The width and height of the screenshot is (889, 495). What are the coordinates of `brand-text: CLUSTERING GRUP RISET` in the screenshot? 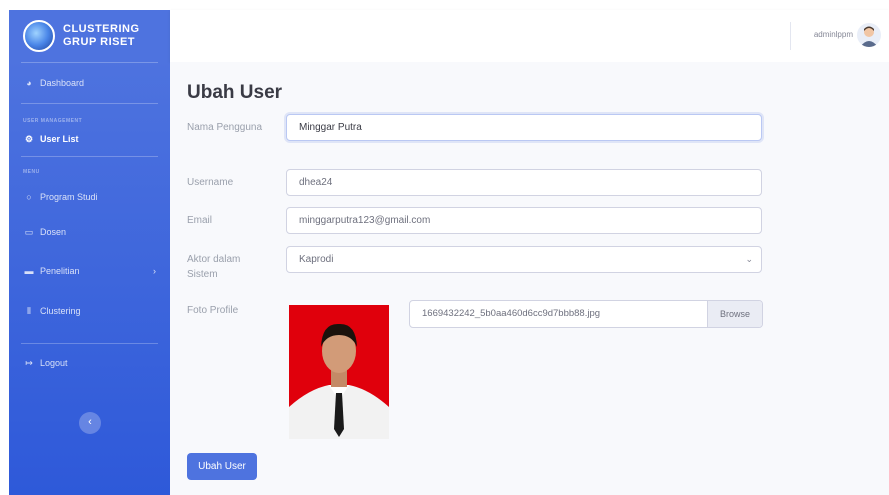 It's located at (101, 36).